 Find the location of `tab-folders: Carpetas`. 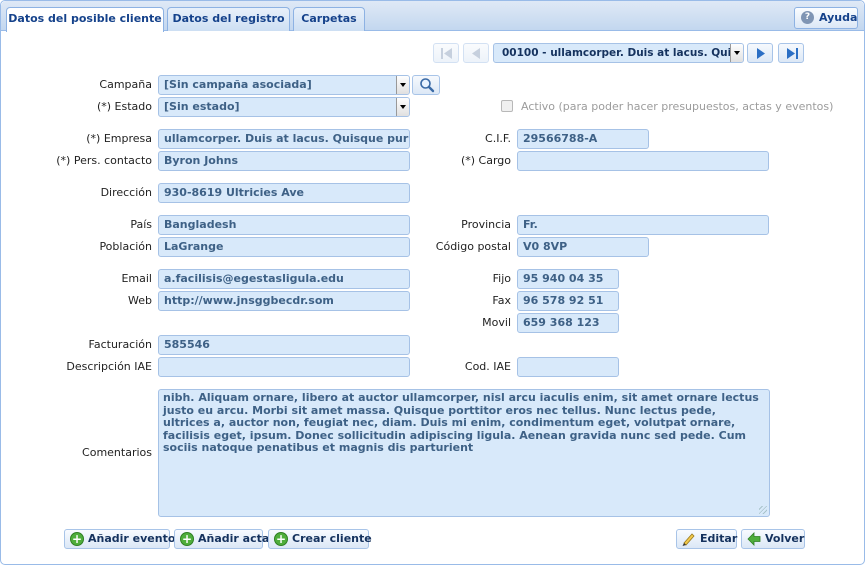

tab-folders: Carpetas is located at coordinates (329, 19).